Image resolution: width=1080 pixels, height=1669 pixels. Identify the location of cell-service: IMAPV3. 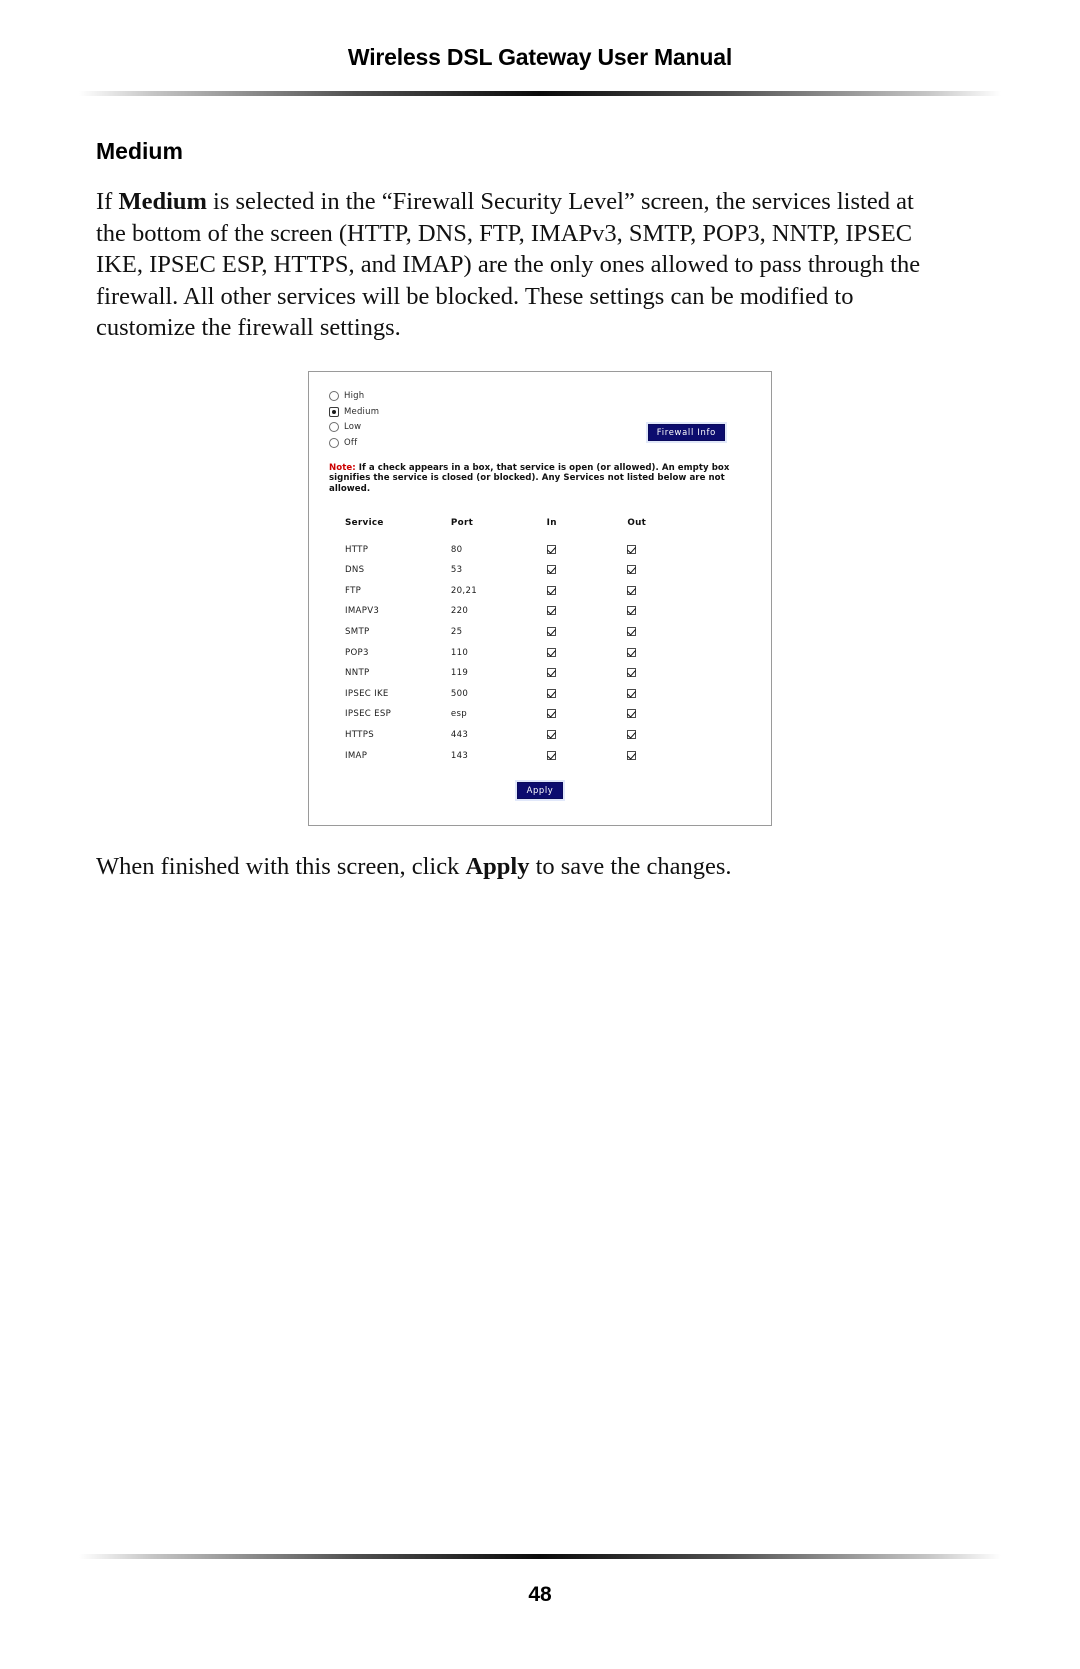
(362, 611).